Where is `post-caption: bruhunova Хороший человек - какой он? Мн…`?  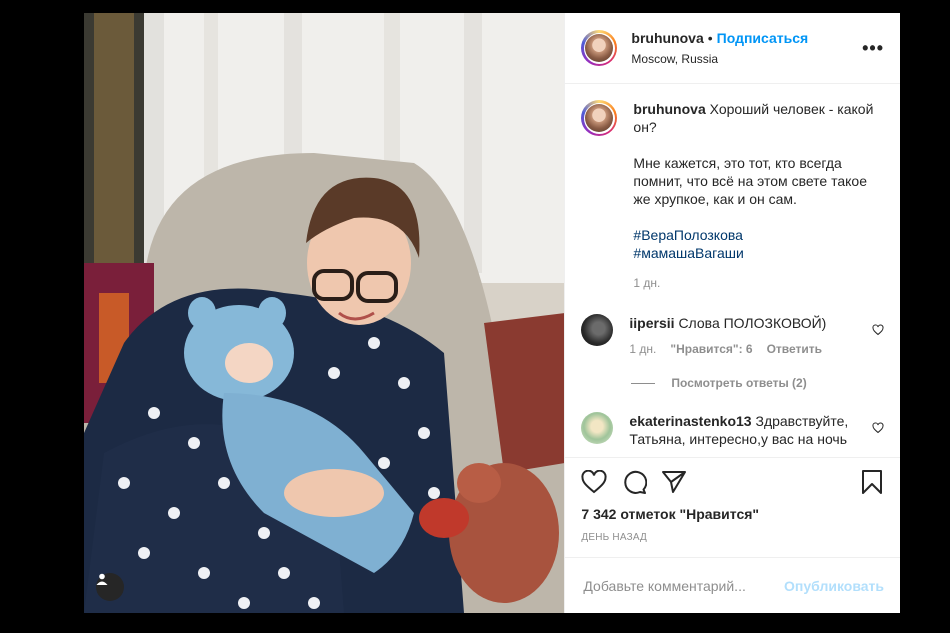 post-caption: bruhunova Хороший человек - какой он? Мн… is located at coordinates (732, 196).